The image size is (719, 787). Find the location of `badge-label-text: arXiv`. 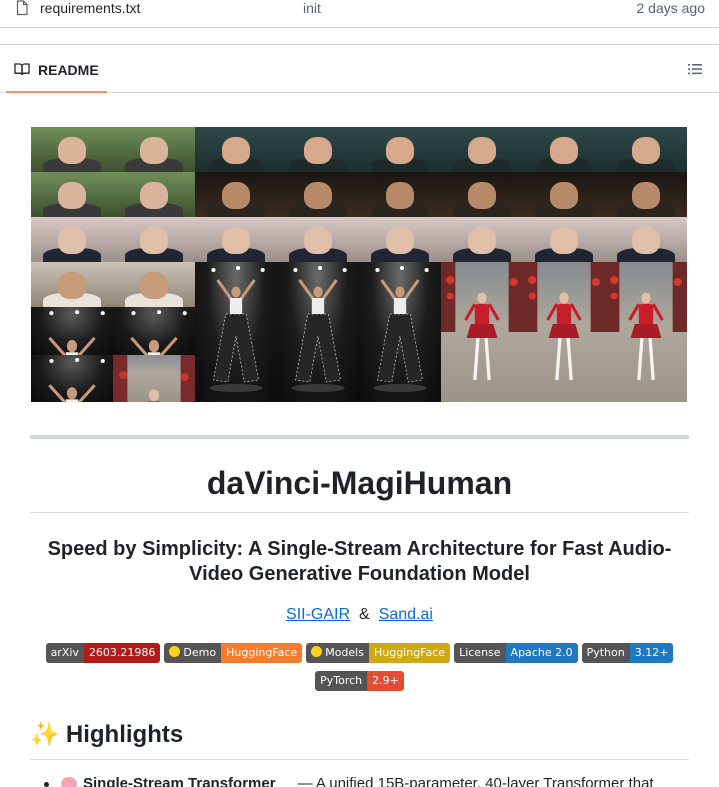

badge-label-text: arXiv is located at coordinates (64, 652).